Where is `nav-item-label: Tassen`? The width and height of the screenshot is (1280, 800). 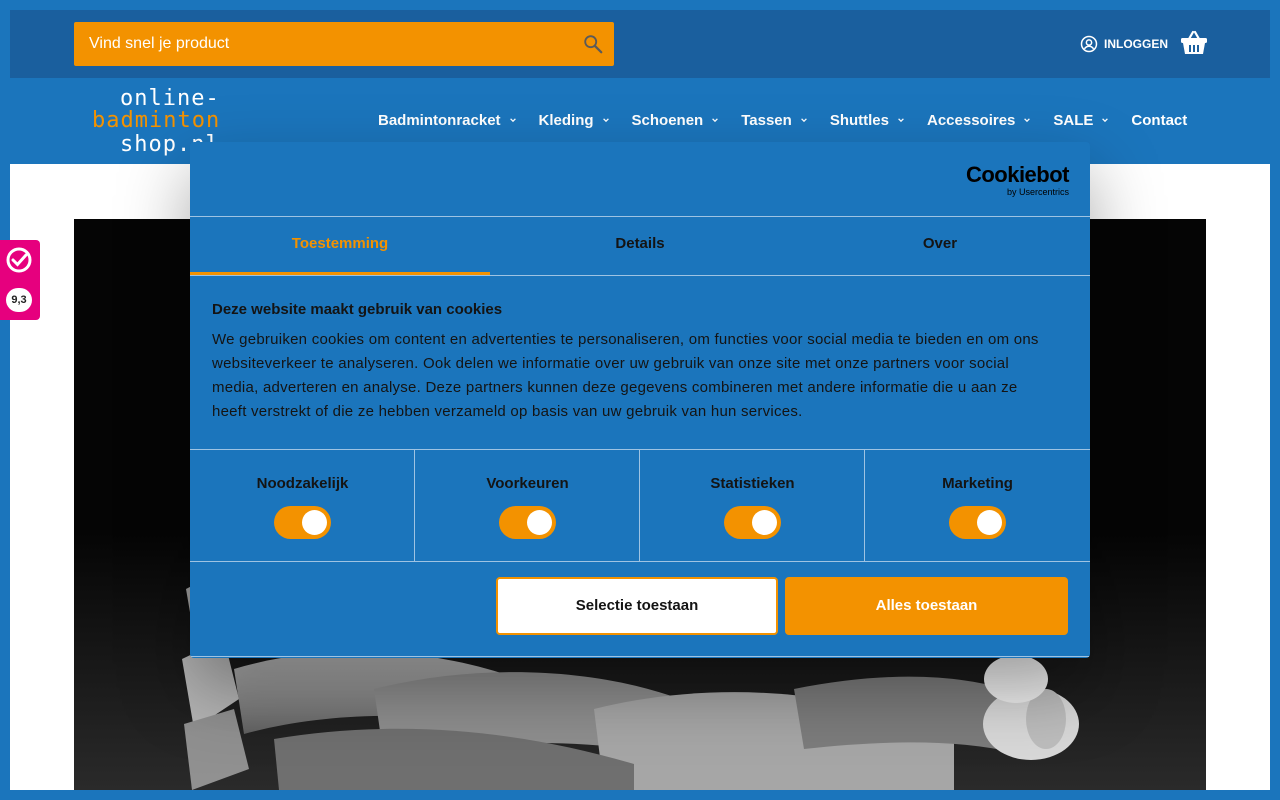
nav-item-label: Tassen is located at coordinates (766, 120).